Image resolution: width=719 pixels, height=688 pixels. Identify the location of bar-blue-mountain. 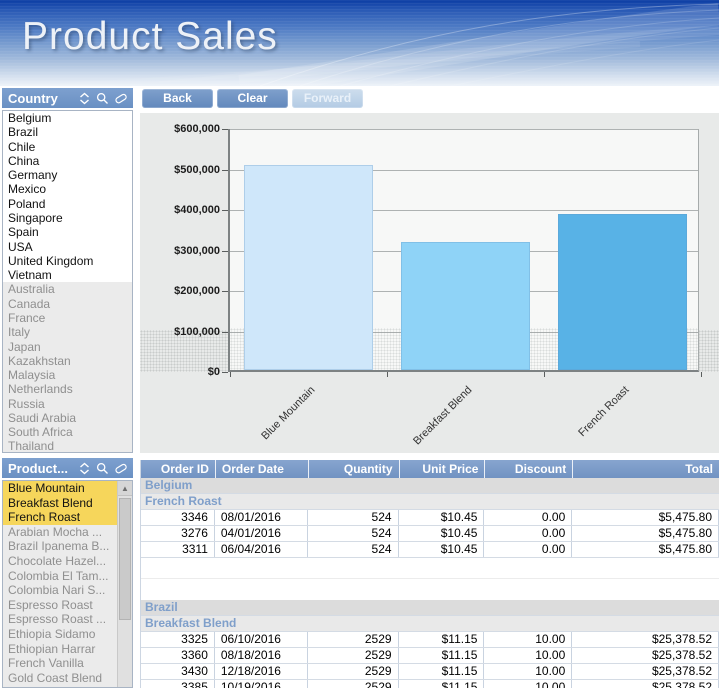
(308, 267).